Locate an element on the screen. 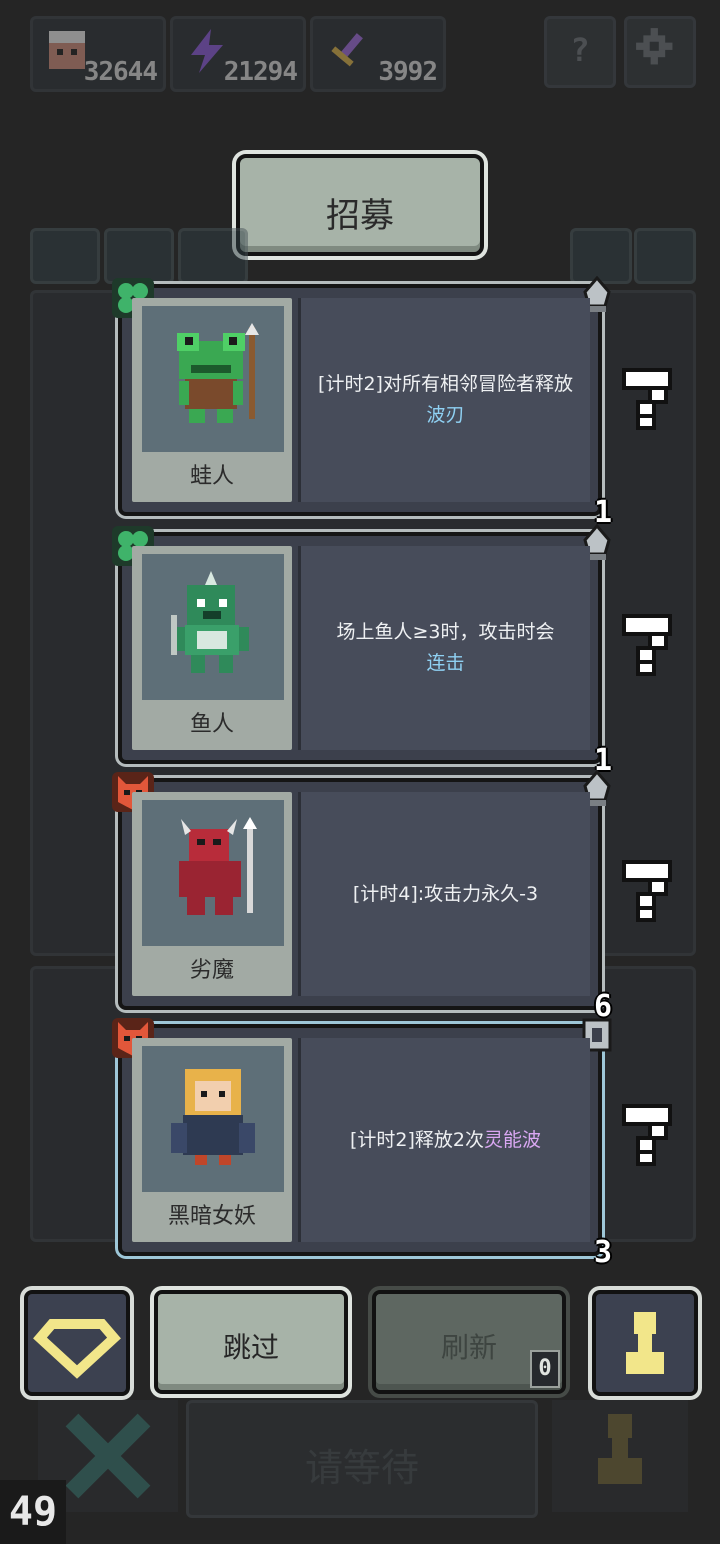 The image size is (720, 1544). card-name: 劣魔 is located at coordinates (211, 970).